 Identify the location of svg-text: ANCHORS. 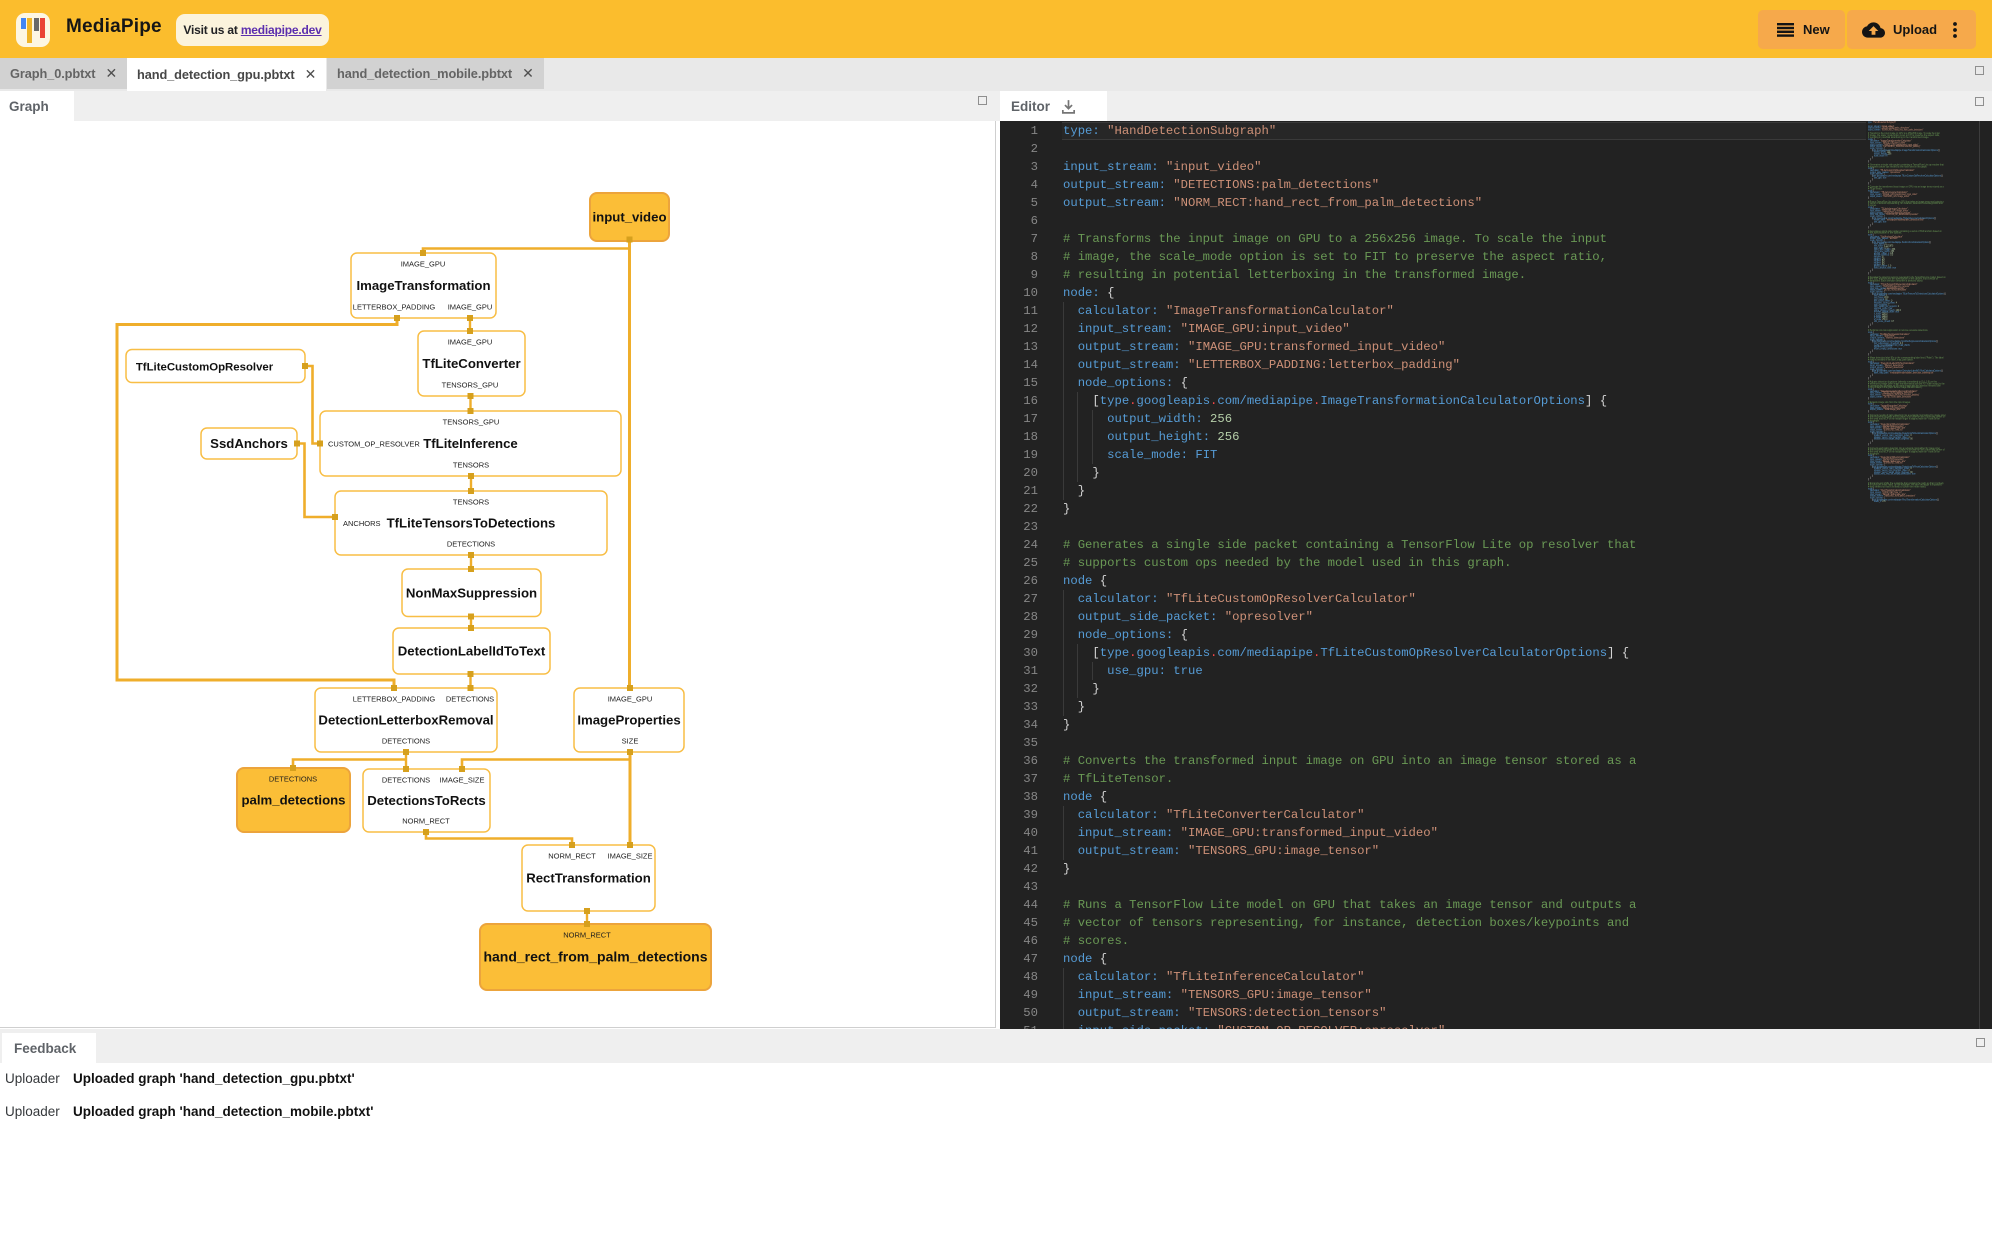
(362, 523).